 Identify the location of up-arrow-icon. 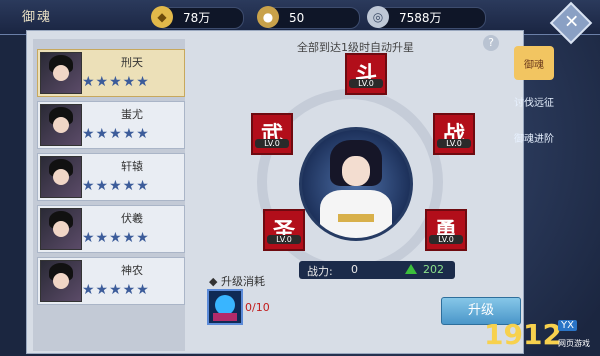
(411, 269).